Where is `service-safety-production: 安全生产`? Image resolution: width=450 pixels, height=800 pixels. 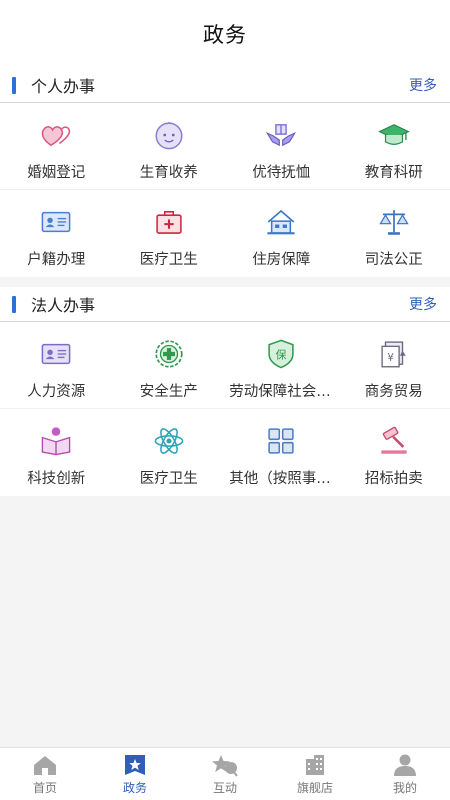 service-safety-production: 安全生产 is located at coordinates (168, 365).